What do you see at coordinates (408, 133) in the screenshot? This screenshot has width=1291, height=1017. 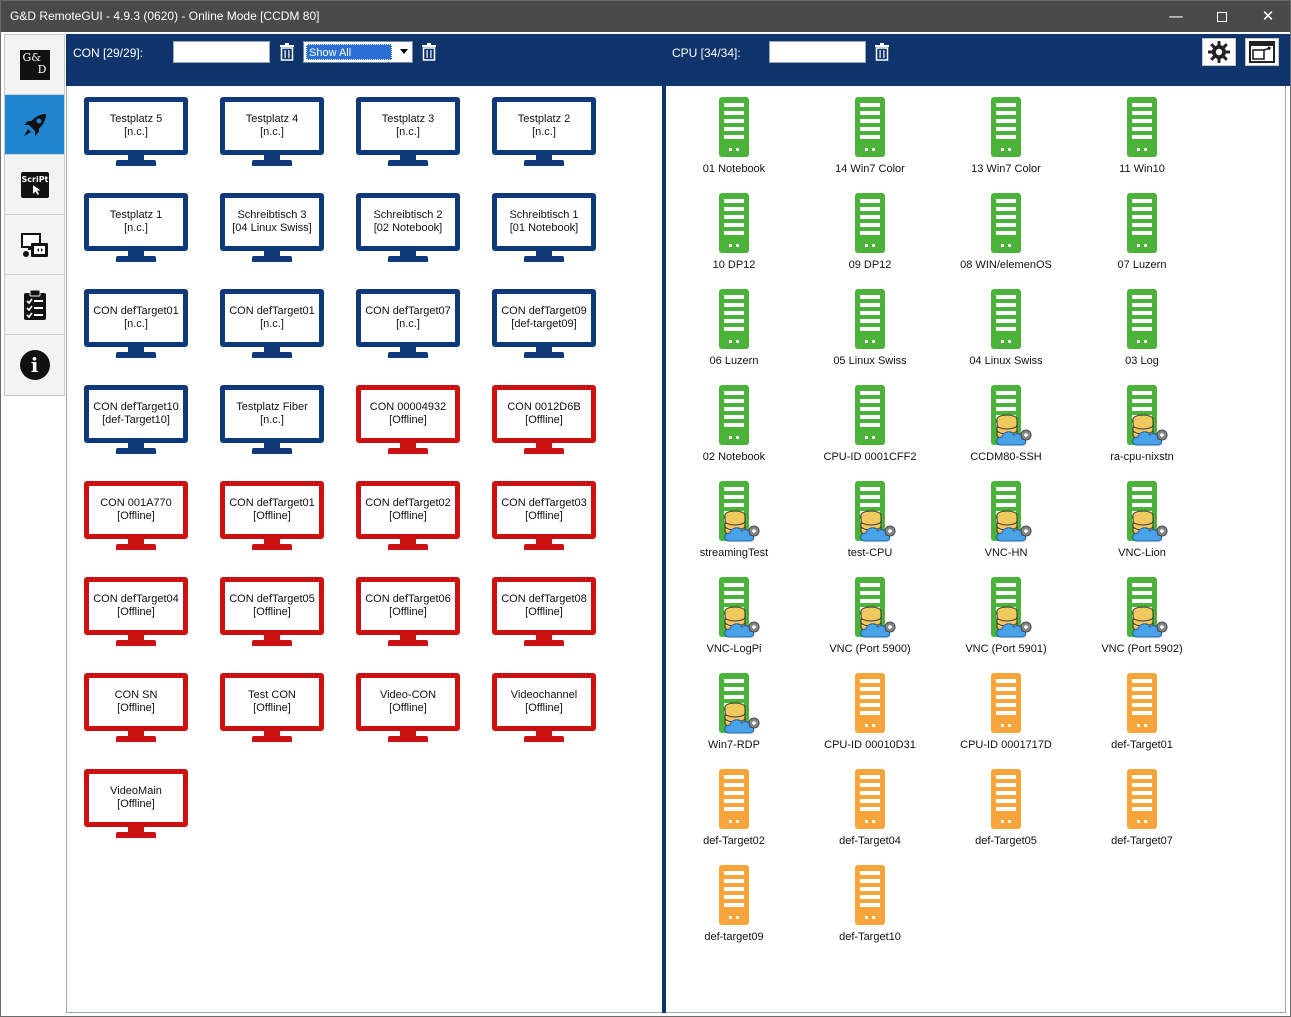 I see `con-device-tile: Testplatz 3 [n.c.]` at bounding box center [408, 133].